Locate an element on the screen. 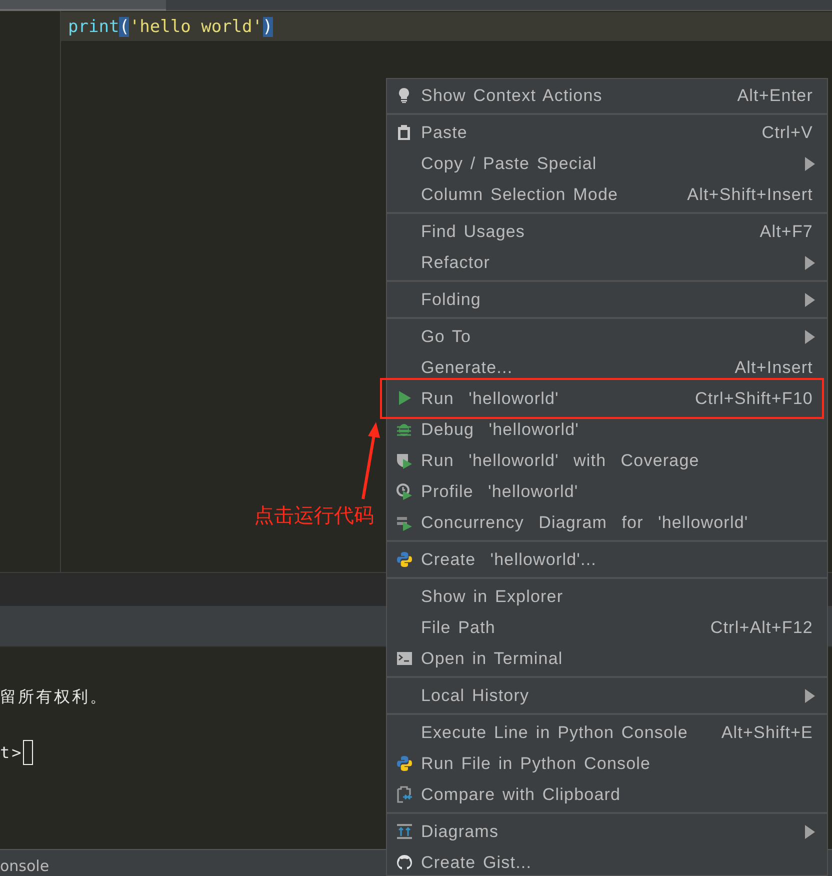  menu-item: Go To is located at coordinates (607, 336).